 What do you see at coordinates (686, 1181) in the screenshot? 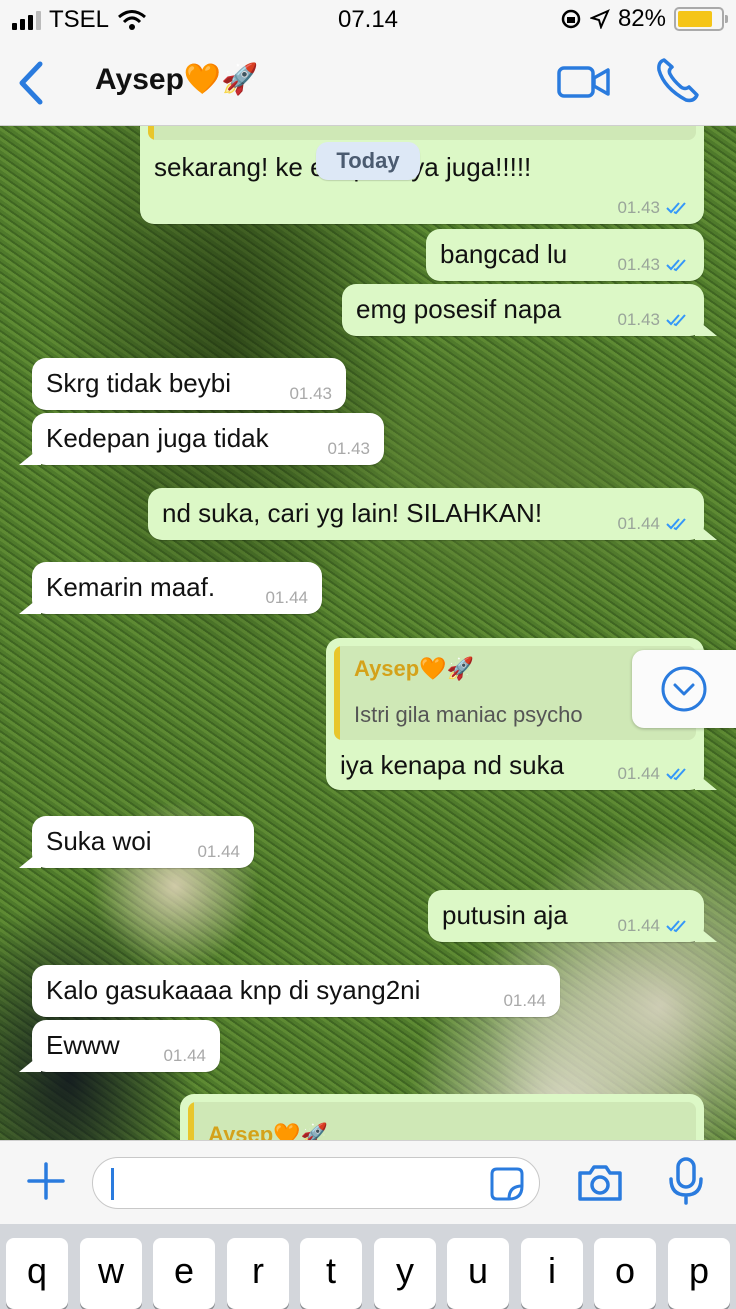
I see `microphone-icon` at bounding box center [686, 1181].